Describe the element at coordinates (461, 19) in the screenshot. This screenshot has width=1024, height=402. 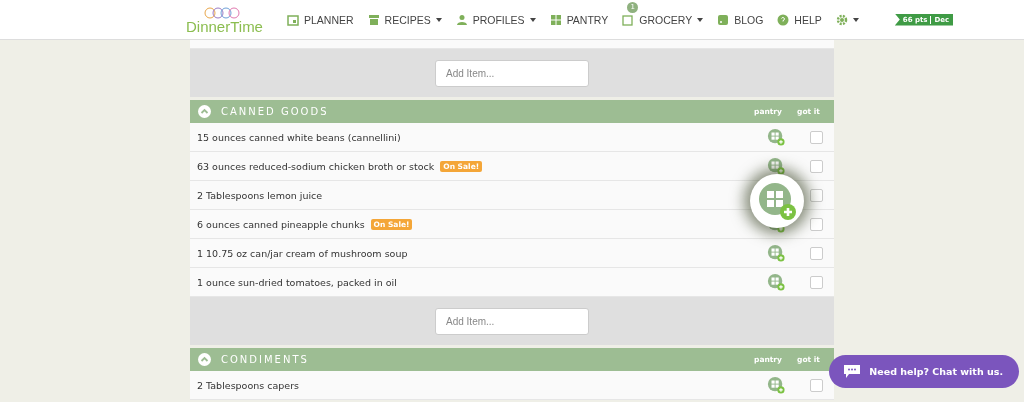
I see `user-icon` at that location.